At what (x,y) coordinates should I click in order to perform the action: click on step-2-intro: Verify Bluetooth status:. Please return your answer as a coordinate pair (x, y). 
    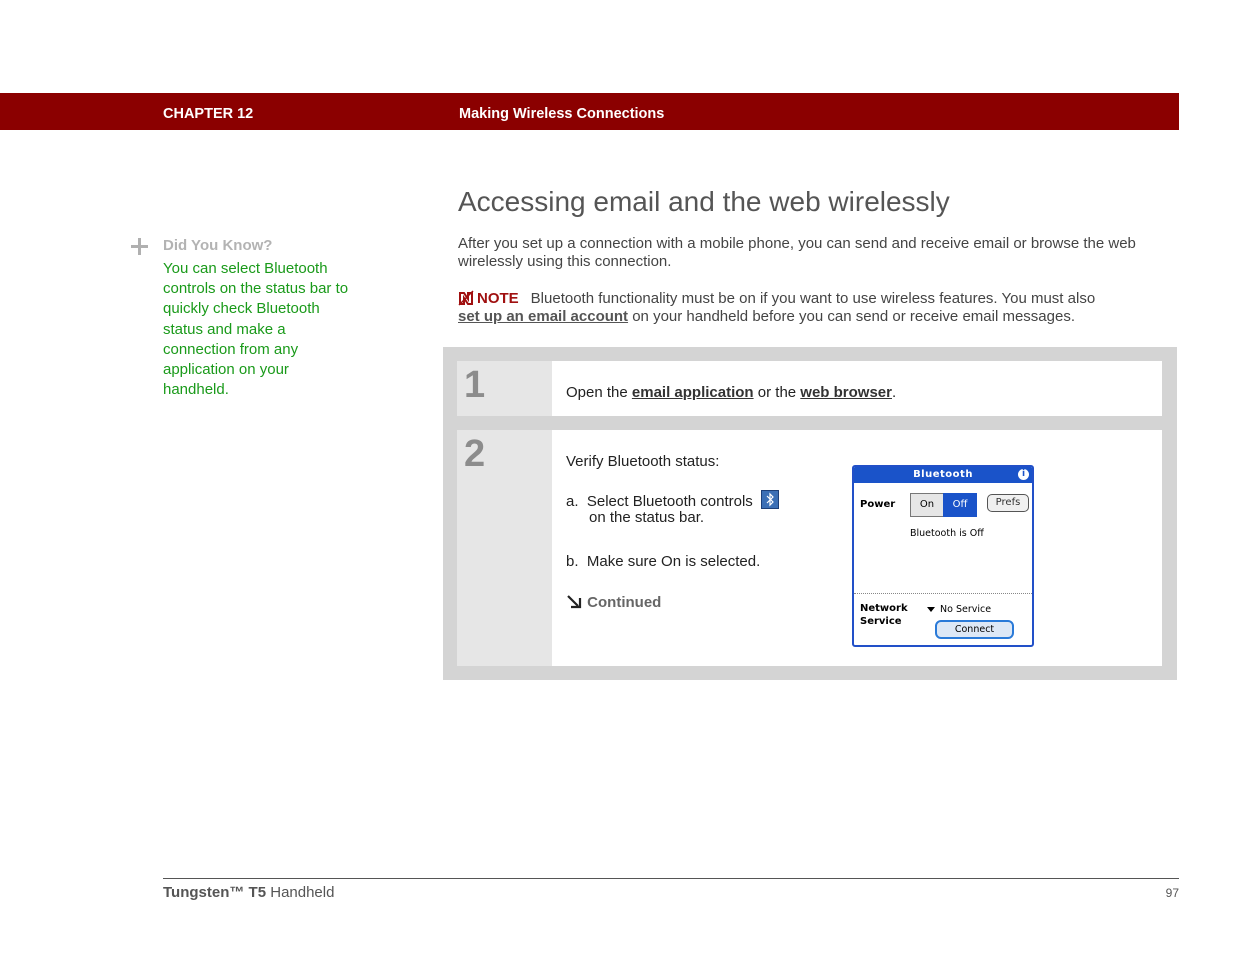
    Looking at the image, I should click on (643, 461).